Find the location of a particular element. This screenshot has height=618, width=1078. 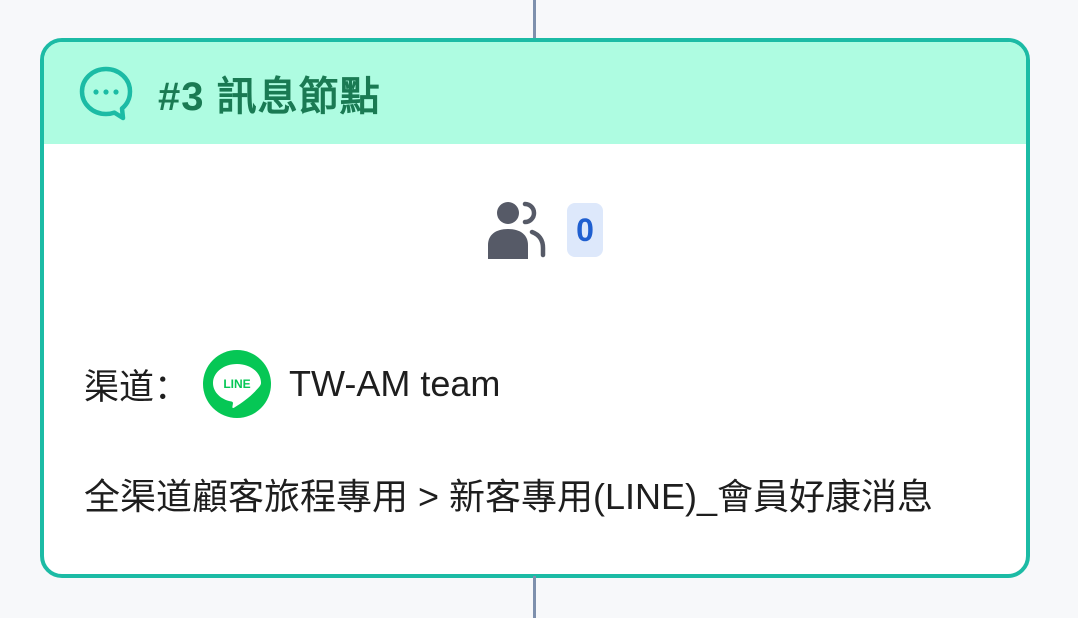

connector-line-top is located at coordinates (534, 20).